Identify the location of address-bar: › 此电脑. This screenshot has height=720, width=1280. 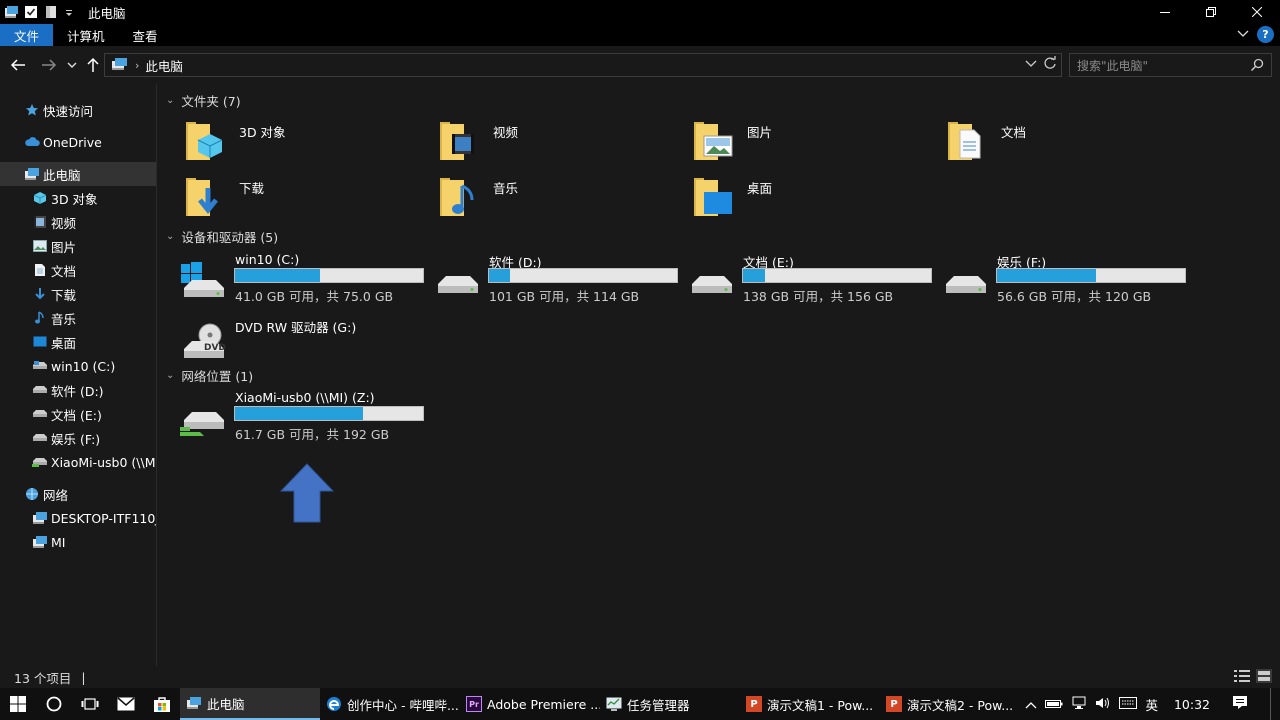
(583, 65).